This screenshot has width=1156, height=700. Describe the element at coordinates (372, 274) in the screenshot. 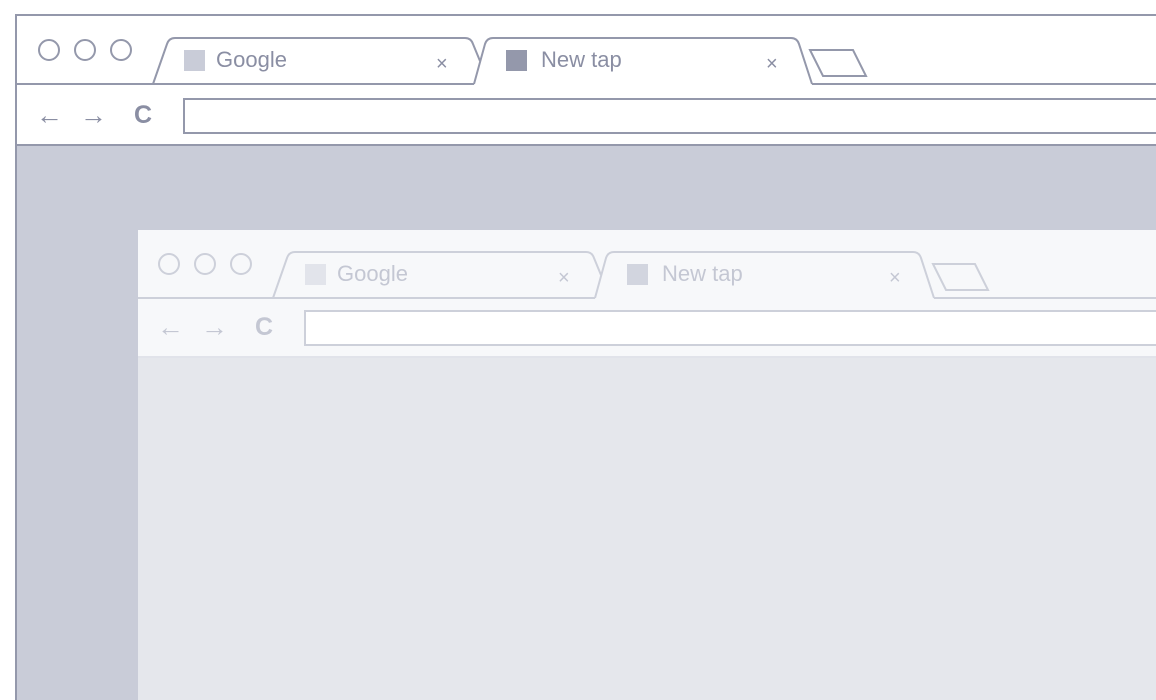

I see `inner-tab-google-label: Google` at that location.